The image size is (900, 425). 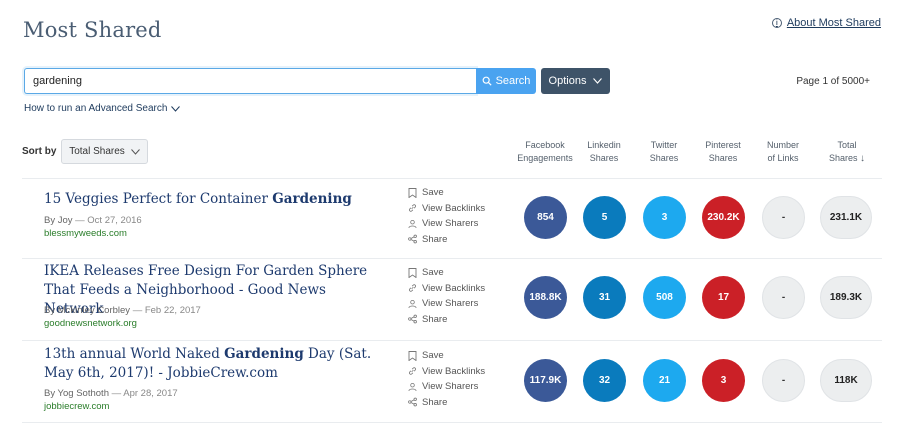 I want to click on sort-arrow-icon: ↓, so click(x=863, y=158).